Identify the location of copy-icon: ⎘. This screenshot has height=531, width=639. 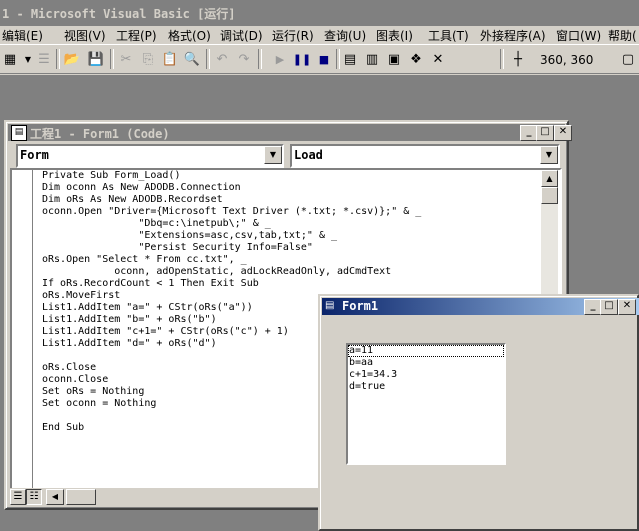
(148, 59).